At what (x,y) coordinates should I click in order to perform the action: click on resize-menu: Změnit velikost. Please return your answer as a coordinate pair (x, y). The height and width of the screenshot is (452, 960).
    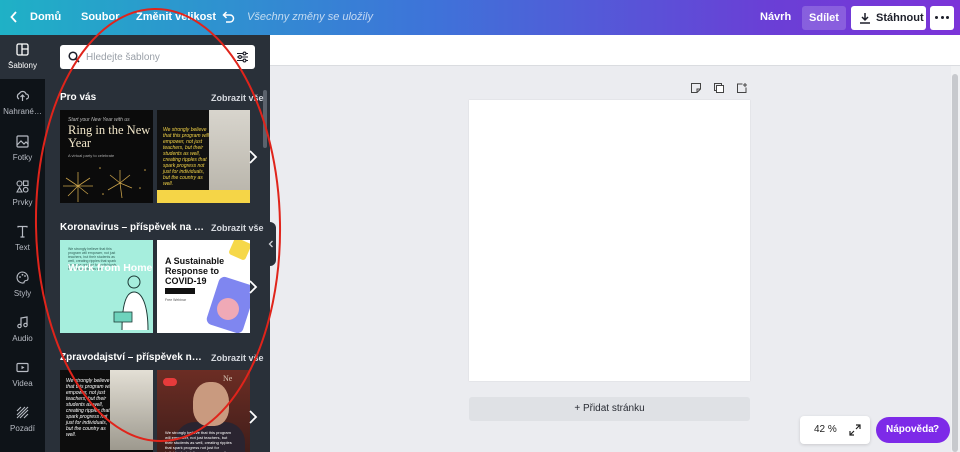
    Looking at the image, I should click on (176, 17).